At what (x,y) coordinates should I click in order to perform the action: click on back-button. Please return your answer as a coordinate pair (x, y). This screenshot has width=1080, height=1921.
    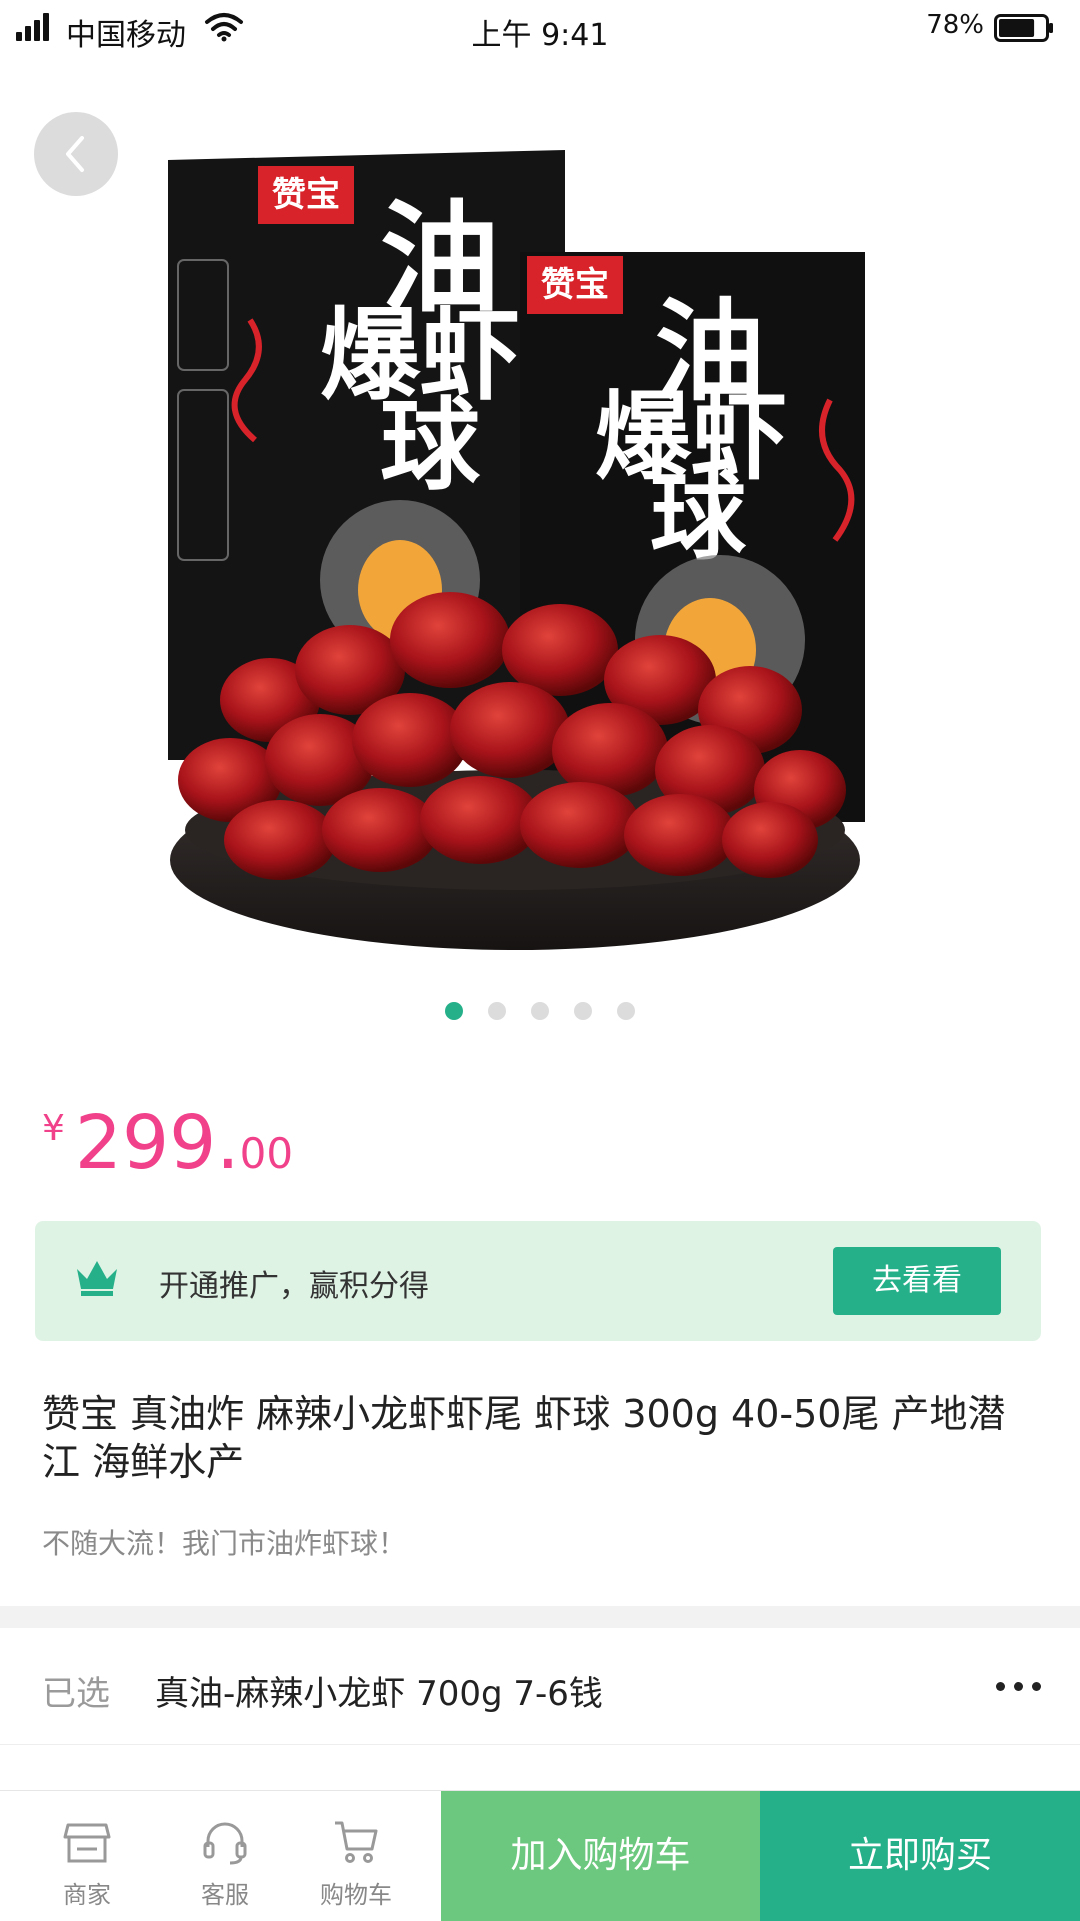
    Looking at the image, I should click on (76, 154).